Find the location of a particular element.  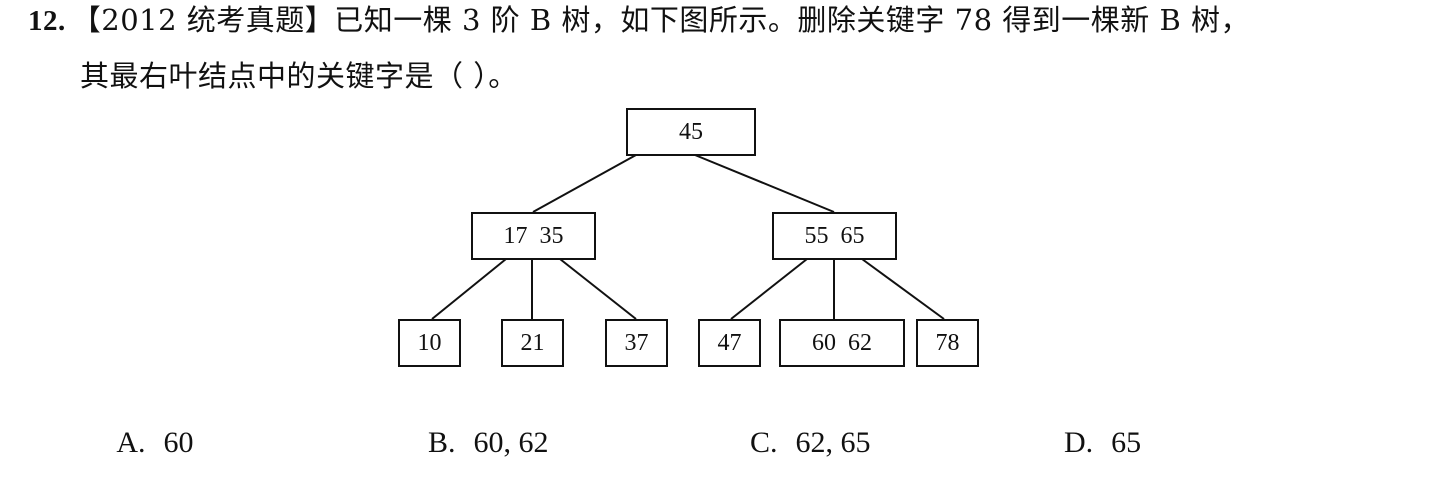

option-d-text: 65 is located at coordinates (1126, 442).